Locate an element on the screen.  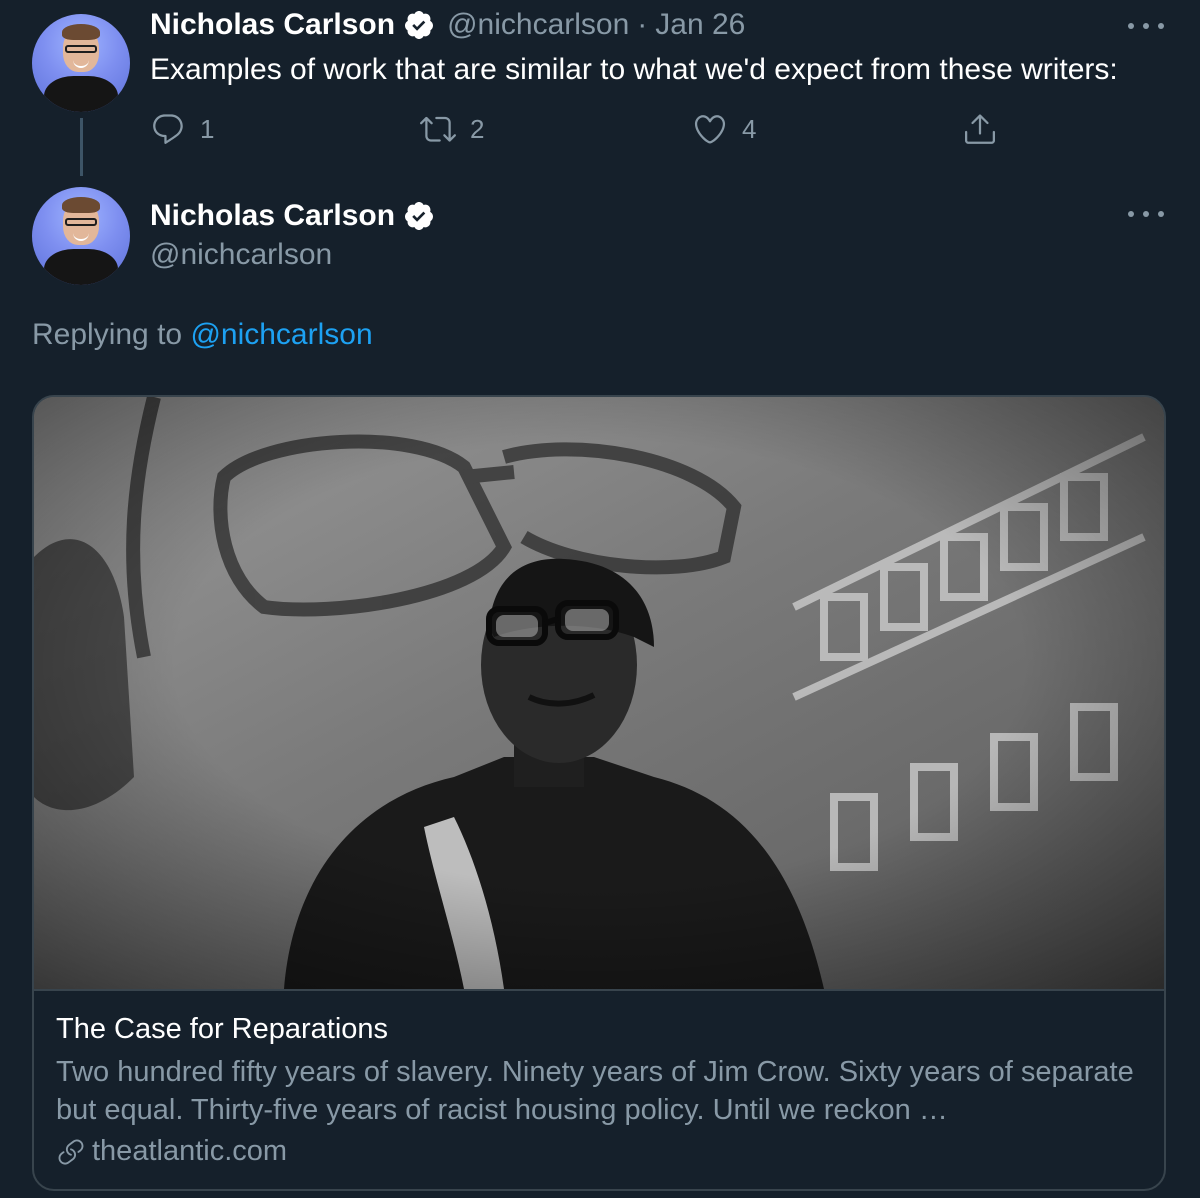
like-button: 4 is located at coordinates (724, 129).